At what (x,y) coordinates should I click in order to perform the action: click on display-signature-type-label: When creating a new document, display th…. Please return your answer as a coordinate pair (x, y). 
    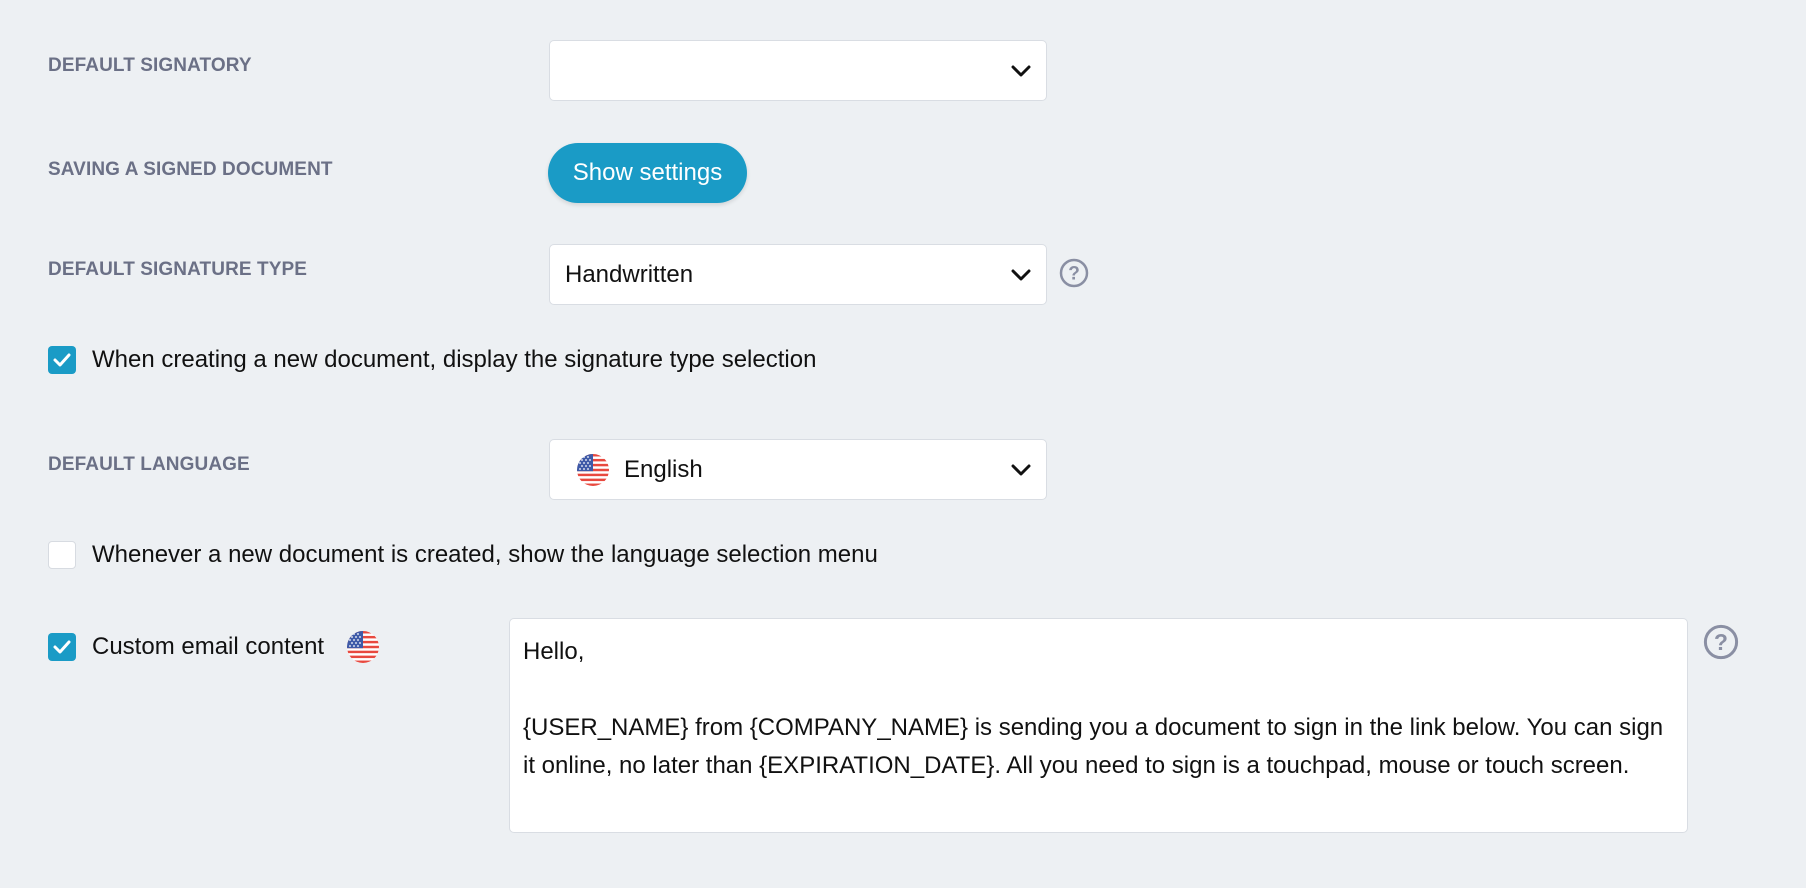
    Looking at the image, I should click on (454, 359).